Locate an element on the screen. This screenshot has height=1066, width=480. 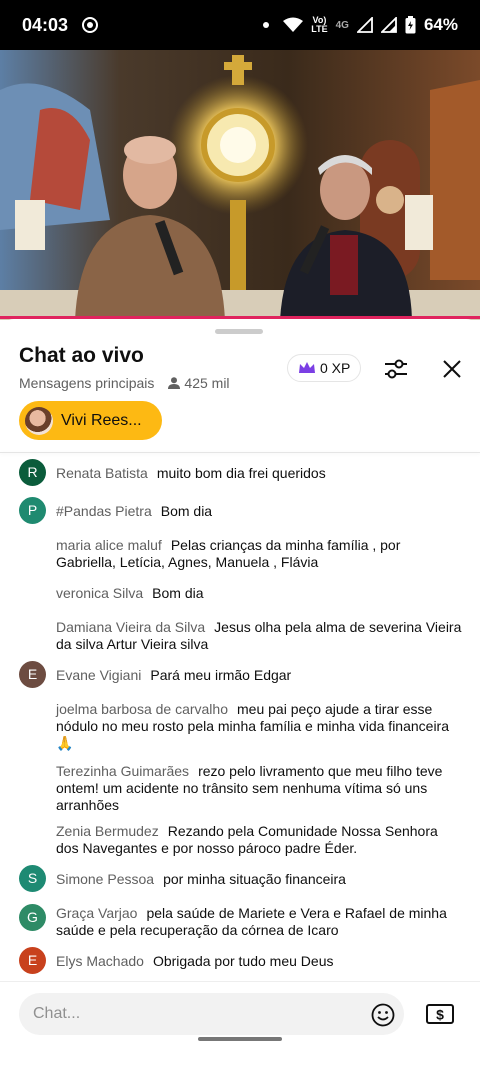
chat-message: E Evane Vigiani Pará meu irmão Edgar is located at coordinates (241, 674).